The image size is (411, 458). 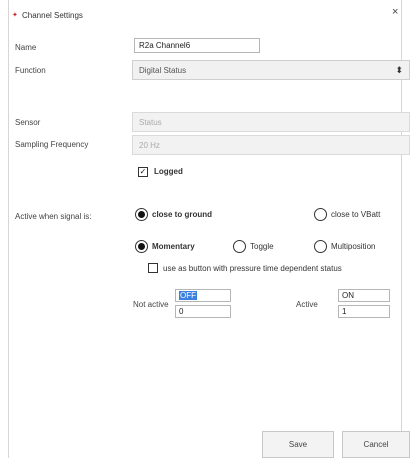 I want to click on save-button: Save, so click(x=298, y=444).